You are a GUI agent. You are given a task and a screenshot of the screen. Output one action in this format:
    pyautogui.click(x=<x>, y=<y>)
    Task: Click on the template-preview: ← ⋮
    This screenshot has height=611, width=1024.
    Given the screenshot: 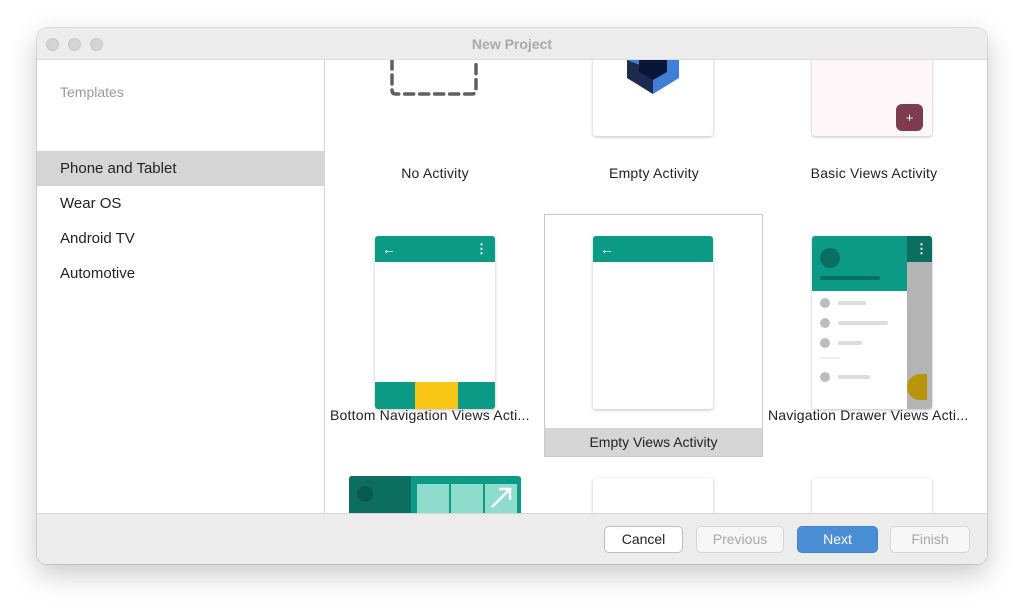 What is the action you would take?
    pyautogui.click(x=435, y=322)
    